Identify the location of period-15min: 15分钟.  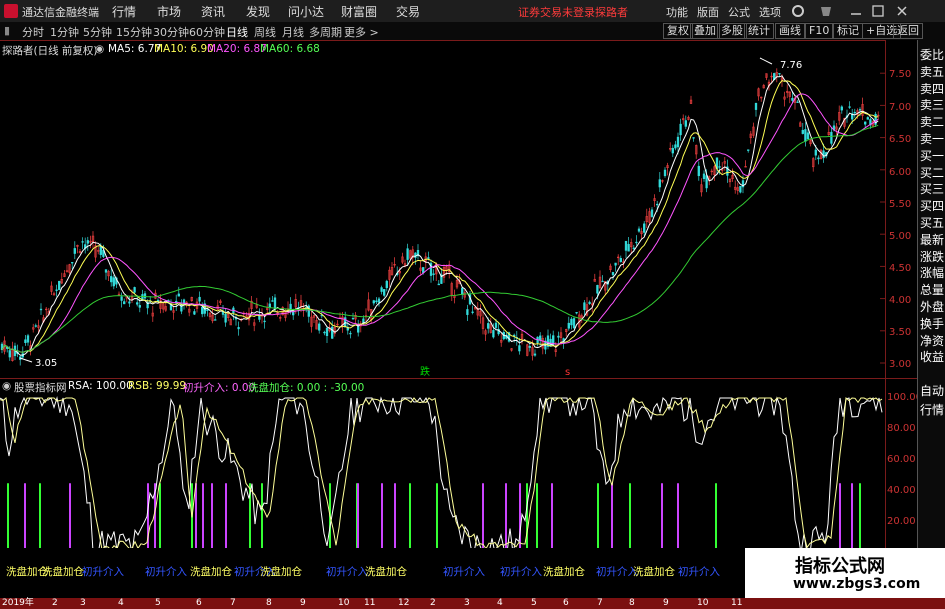
(134, 32).